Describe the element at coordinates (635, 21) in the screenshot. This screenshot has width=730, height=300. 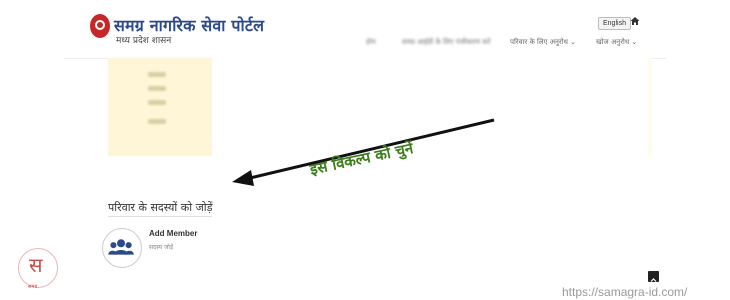
I see `home-icon` at that location.